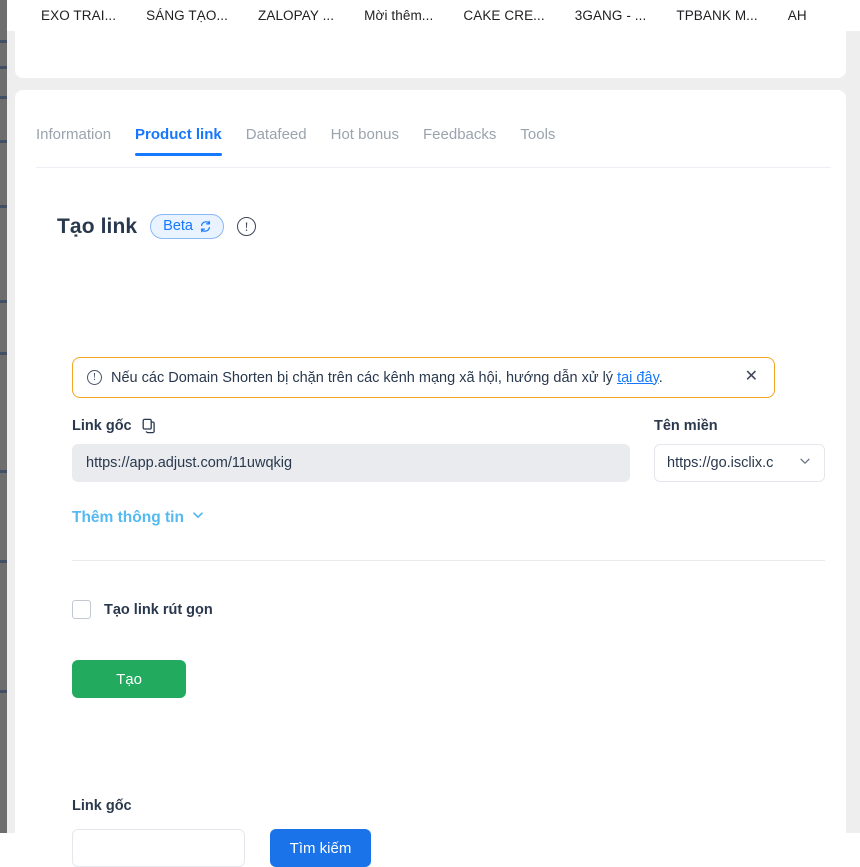 The width and height of the screenshot is (860, 867). What do you see at coordinates (638, 378) in the screenshot?
I see `alert-help-link: tại đây` at bounding box center [638, 378].